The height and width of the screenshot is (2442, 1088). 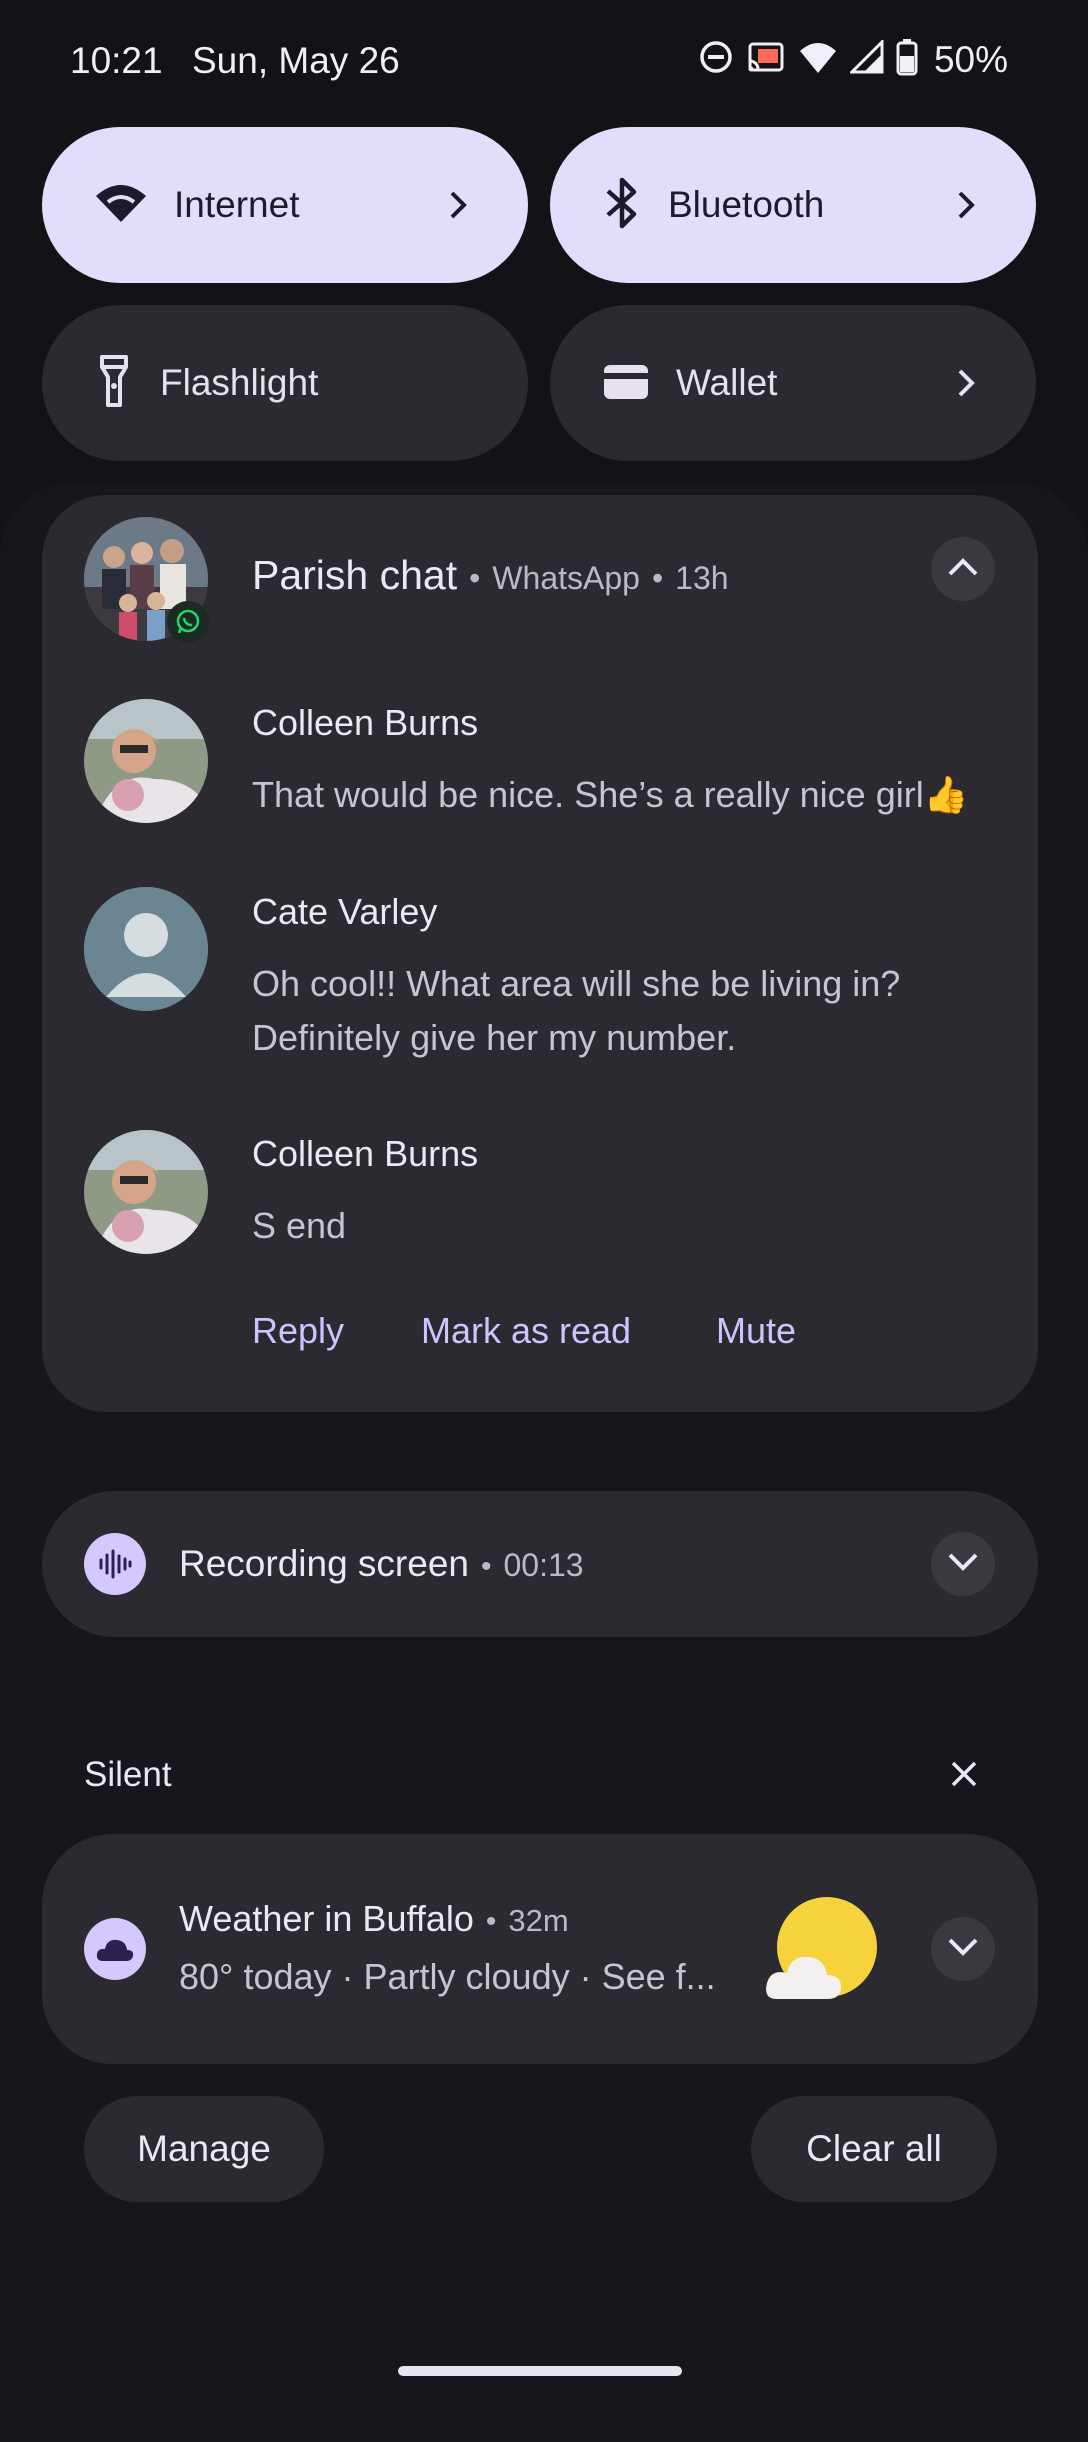 What do you see at coordinates (128, 1774) in the screenshot?
I see `silent-section-header: Silent` at bounding box center [128, 1774].